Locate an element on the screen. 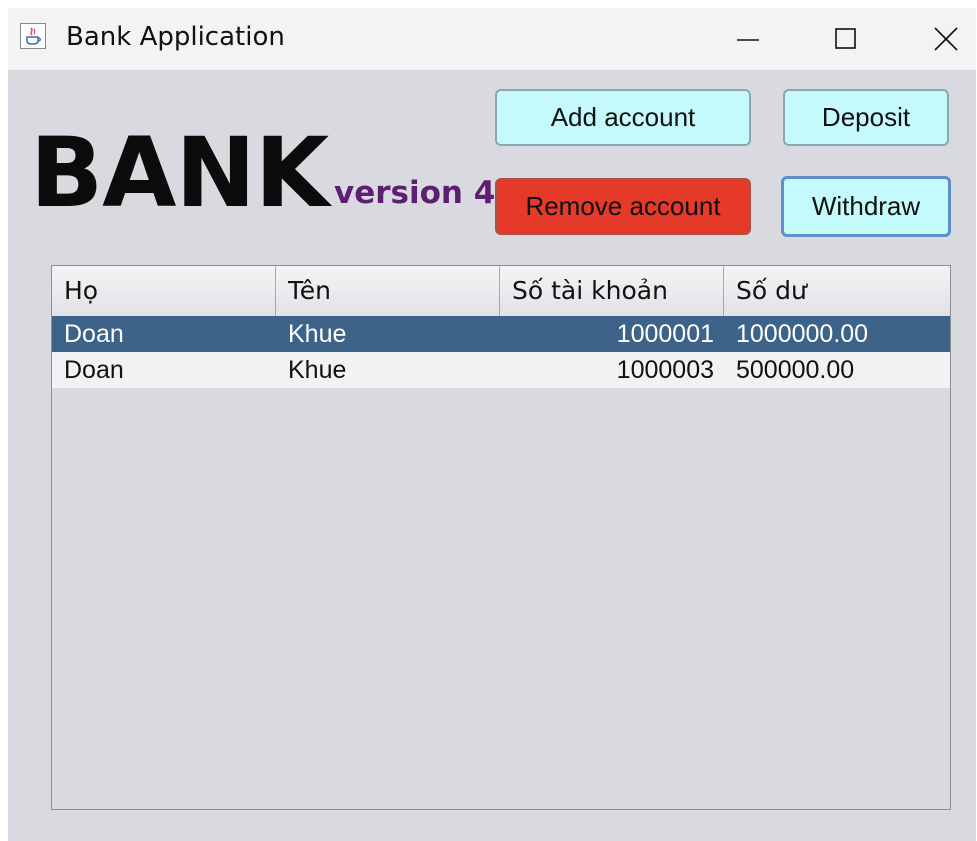  remove-account-button: Remove account is located at coordinates (623, 206).